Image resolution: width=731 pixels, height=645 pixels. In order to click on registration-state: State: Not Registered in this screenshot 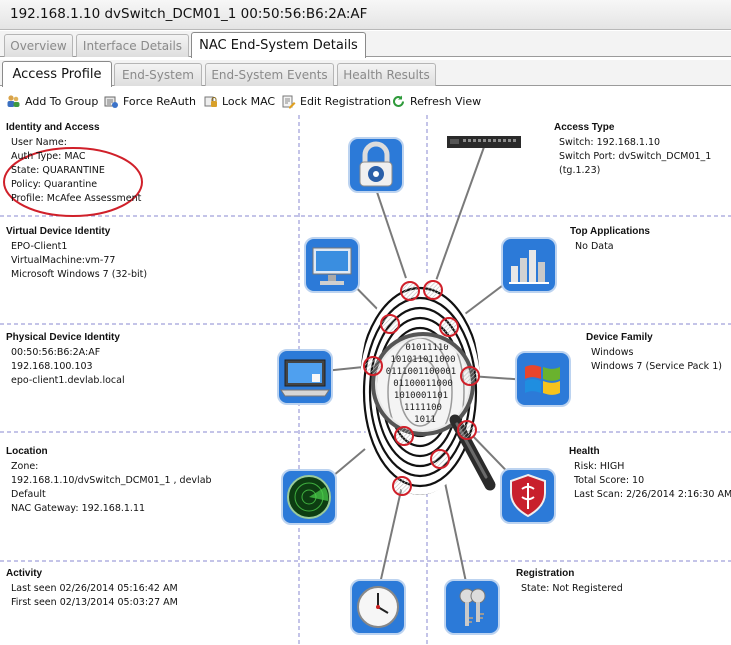, I will do `click(572, 588)`.